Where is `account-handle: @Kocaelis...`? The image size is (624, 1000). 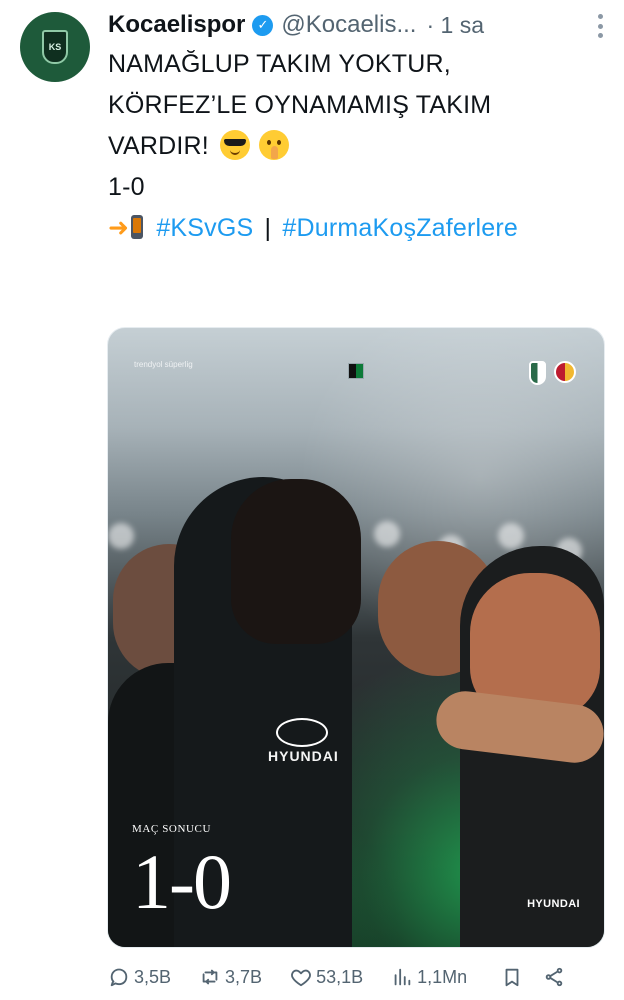 account-handle: @Kocaelis... is located at coordinates (348, 25).